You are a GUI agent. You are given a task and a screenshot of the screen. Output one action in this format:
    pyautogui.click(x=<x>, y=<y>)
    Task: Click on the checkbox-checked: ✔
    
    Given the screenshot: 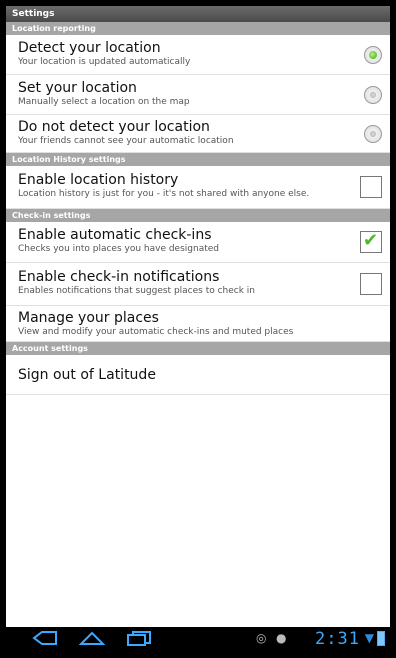 What is the action you would take?
    pyautogui.click(x=371, y=241)
    